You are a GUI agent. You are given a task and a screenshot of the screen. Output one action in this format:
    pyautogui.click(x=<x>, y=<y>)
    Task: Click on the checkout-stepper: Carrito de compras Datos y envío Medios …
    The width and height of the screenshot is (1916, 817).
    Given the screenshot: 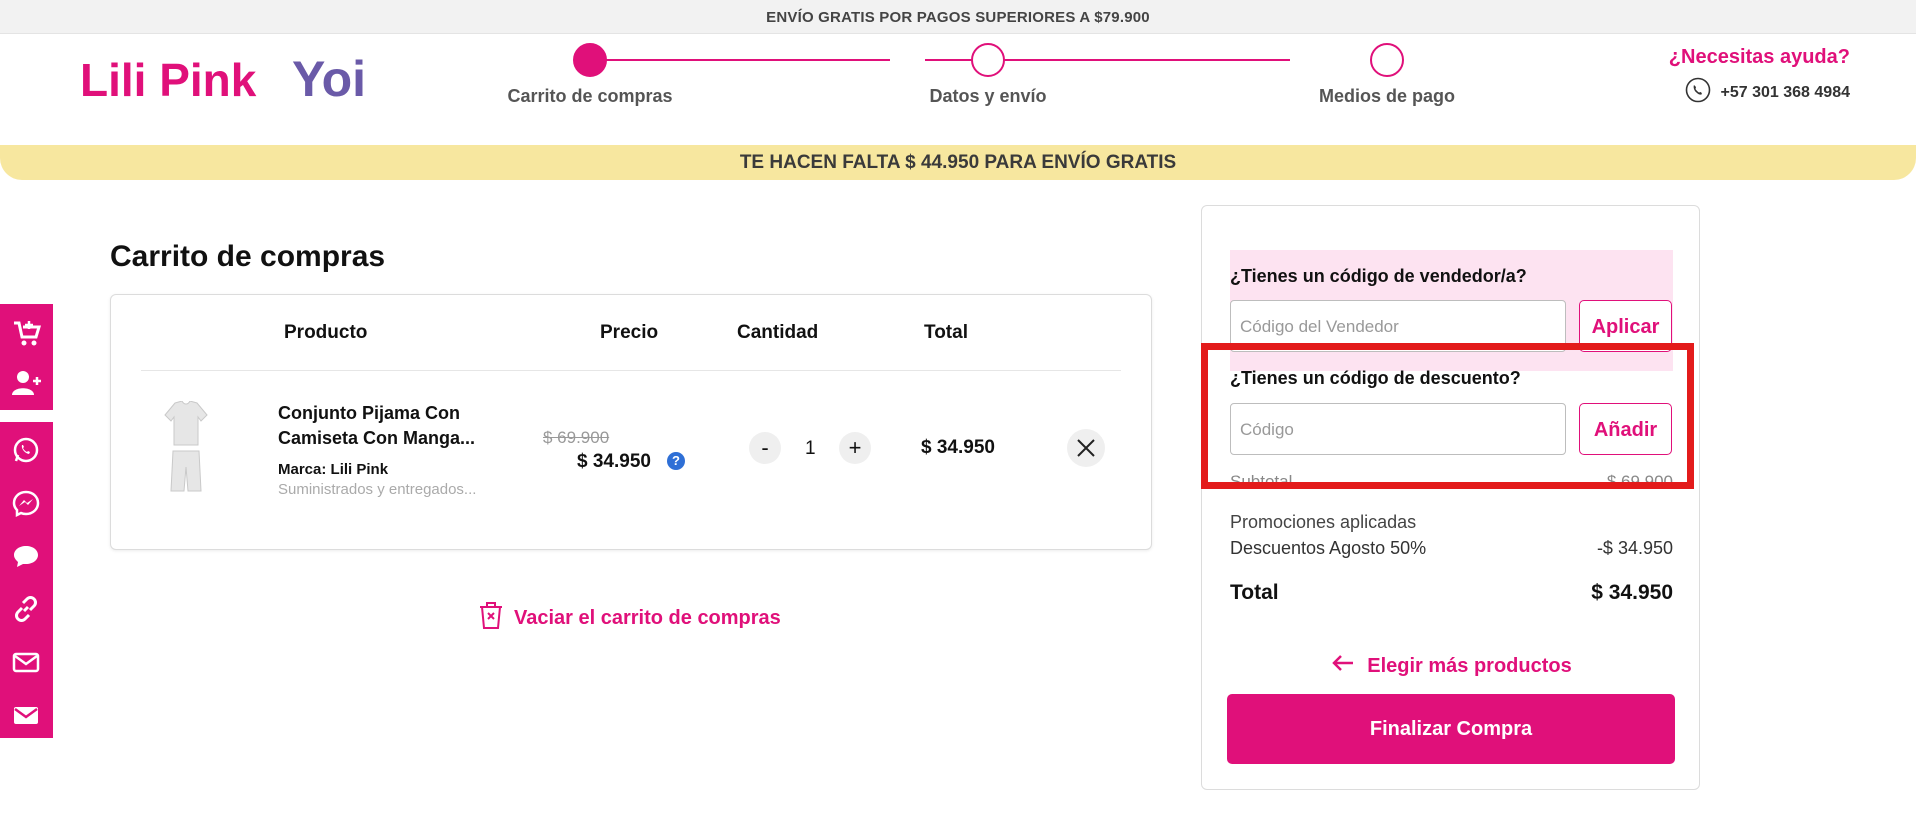 What is the action you would take?
    pyautogui.click(x=972, y=80)
    